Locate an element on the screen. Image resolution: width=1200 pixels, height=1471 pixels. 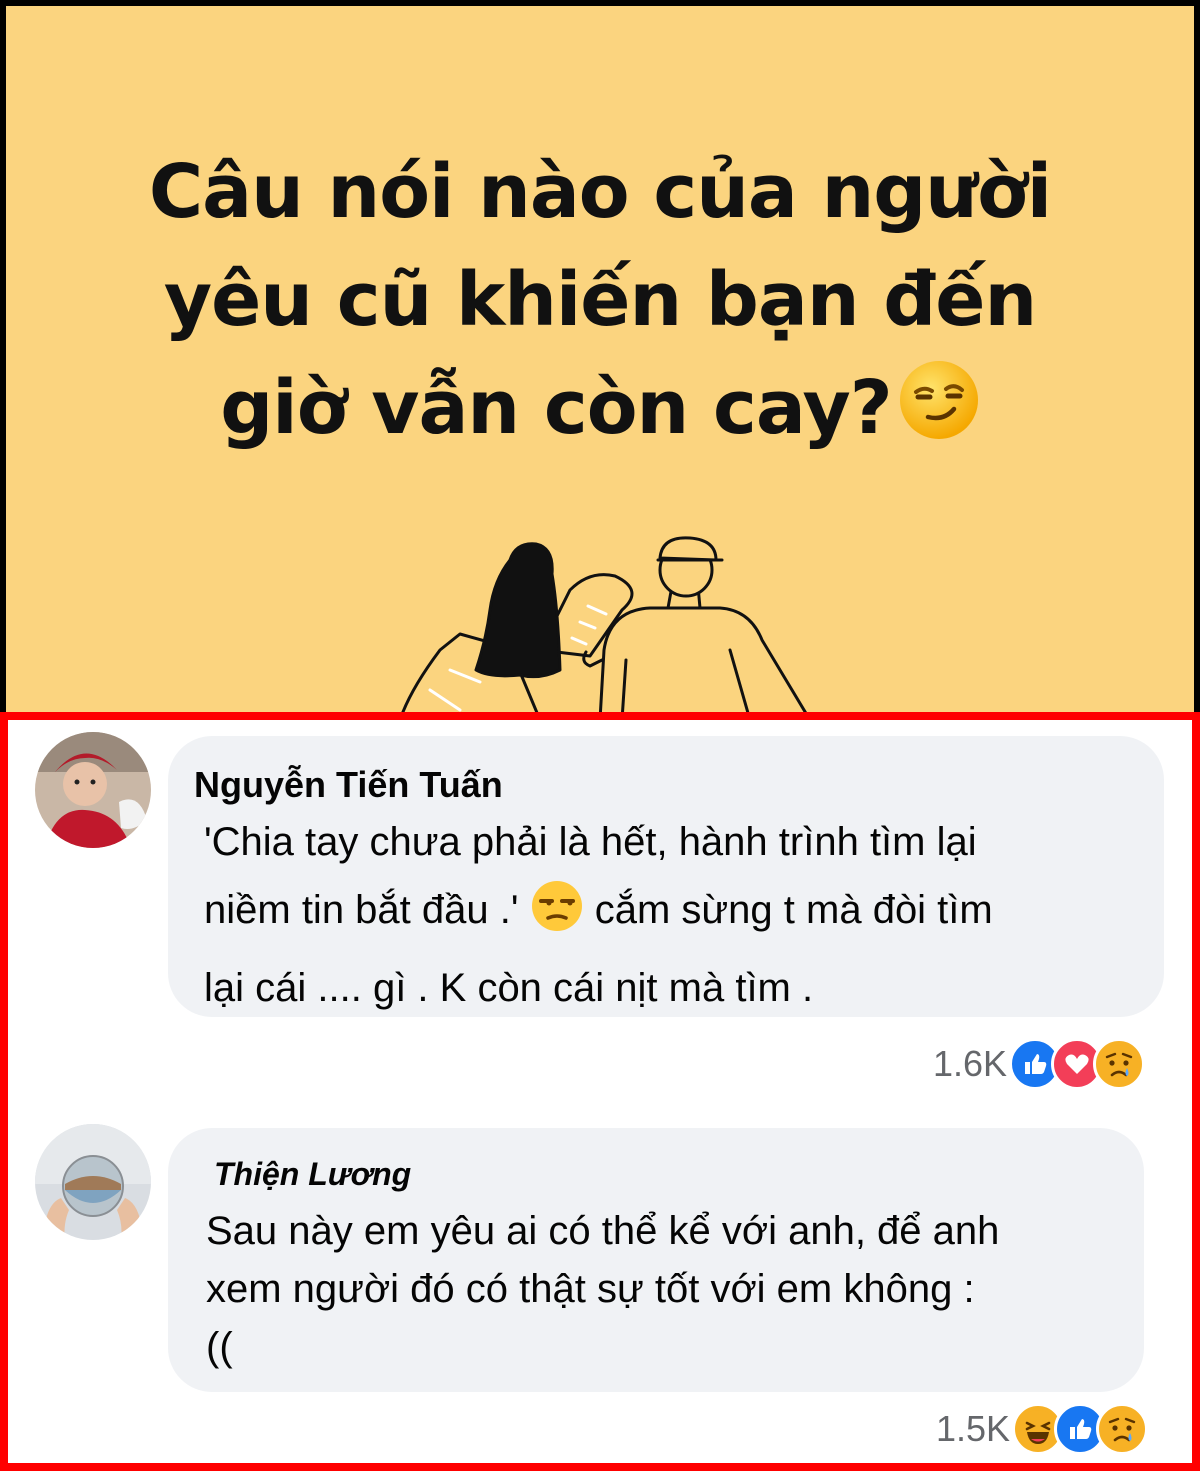
comment-author: Nguyễn Tiến Tuấn is located at coordinates (348, 785).